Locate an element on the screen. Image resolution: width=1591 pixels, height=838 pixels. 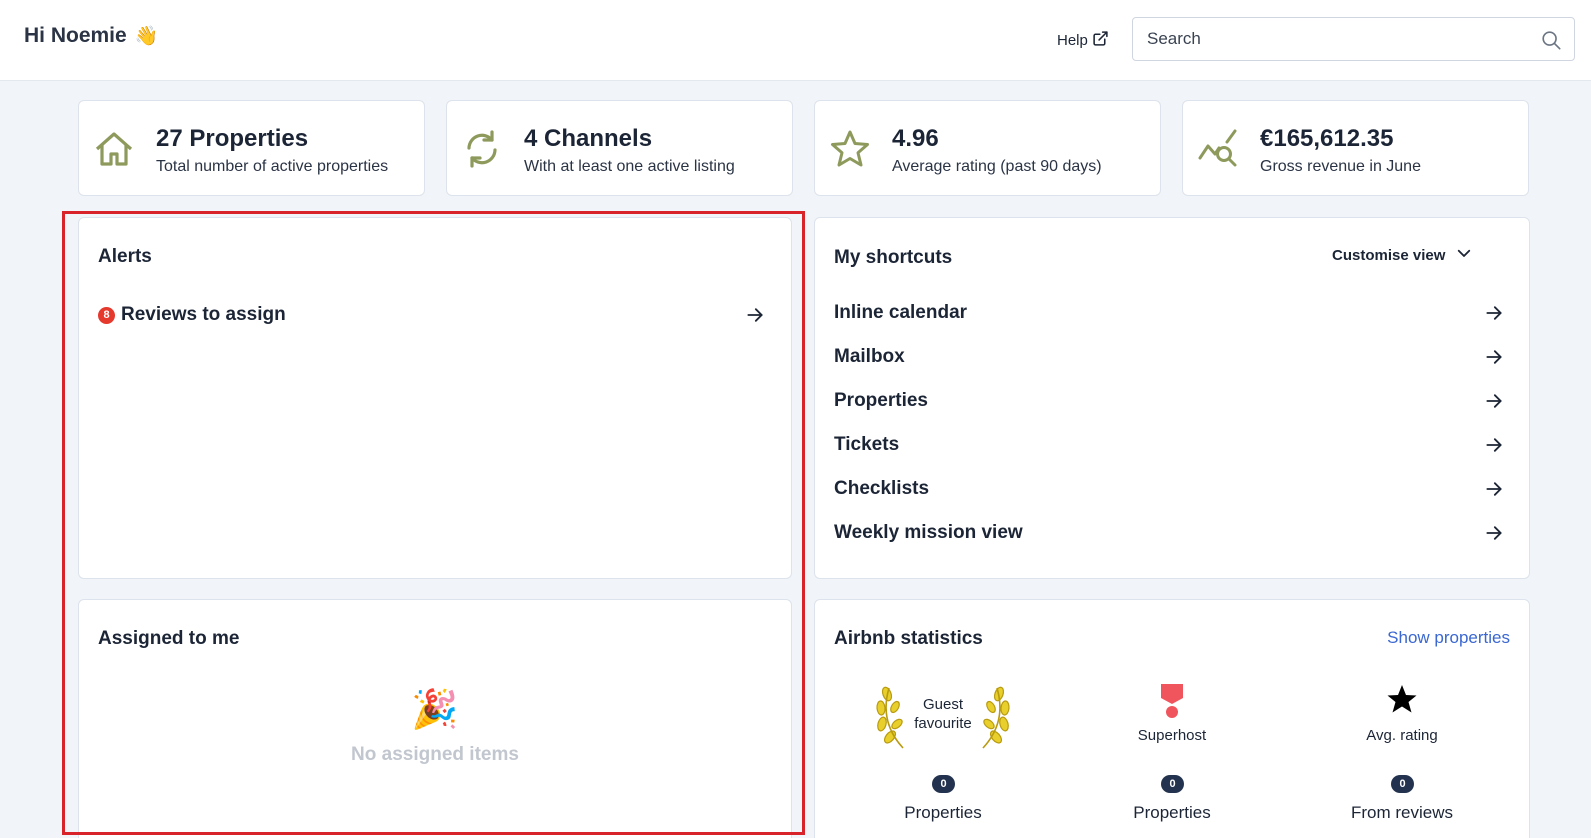
chart-search-icon is located at coordinates (1218, 149).